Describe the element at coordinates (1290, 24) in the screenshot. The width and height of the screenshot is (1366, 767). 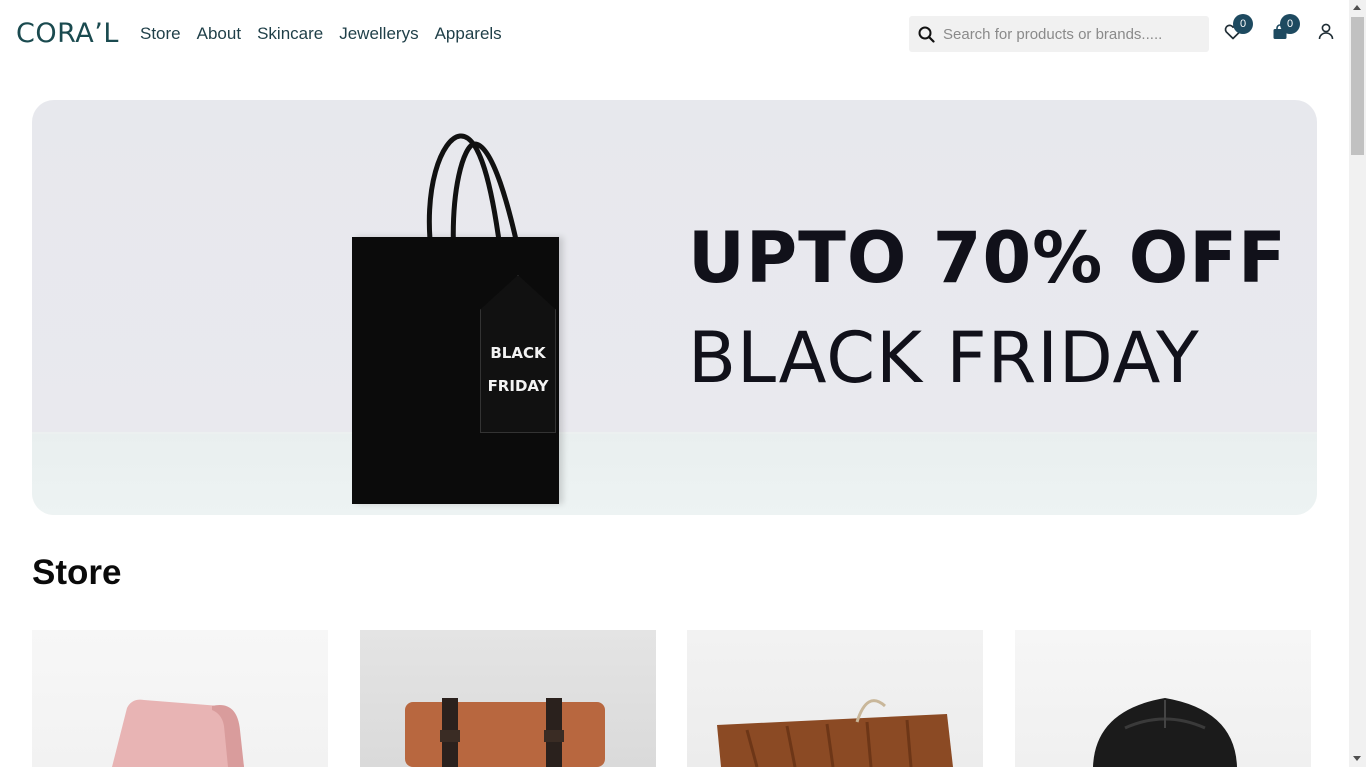
I see `cart-count-badge: 0` at that location.